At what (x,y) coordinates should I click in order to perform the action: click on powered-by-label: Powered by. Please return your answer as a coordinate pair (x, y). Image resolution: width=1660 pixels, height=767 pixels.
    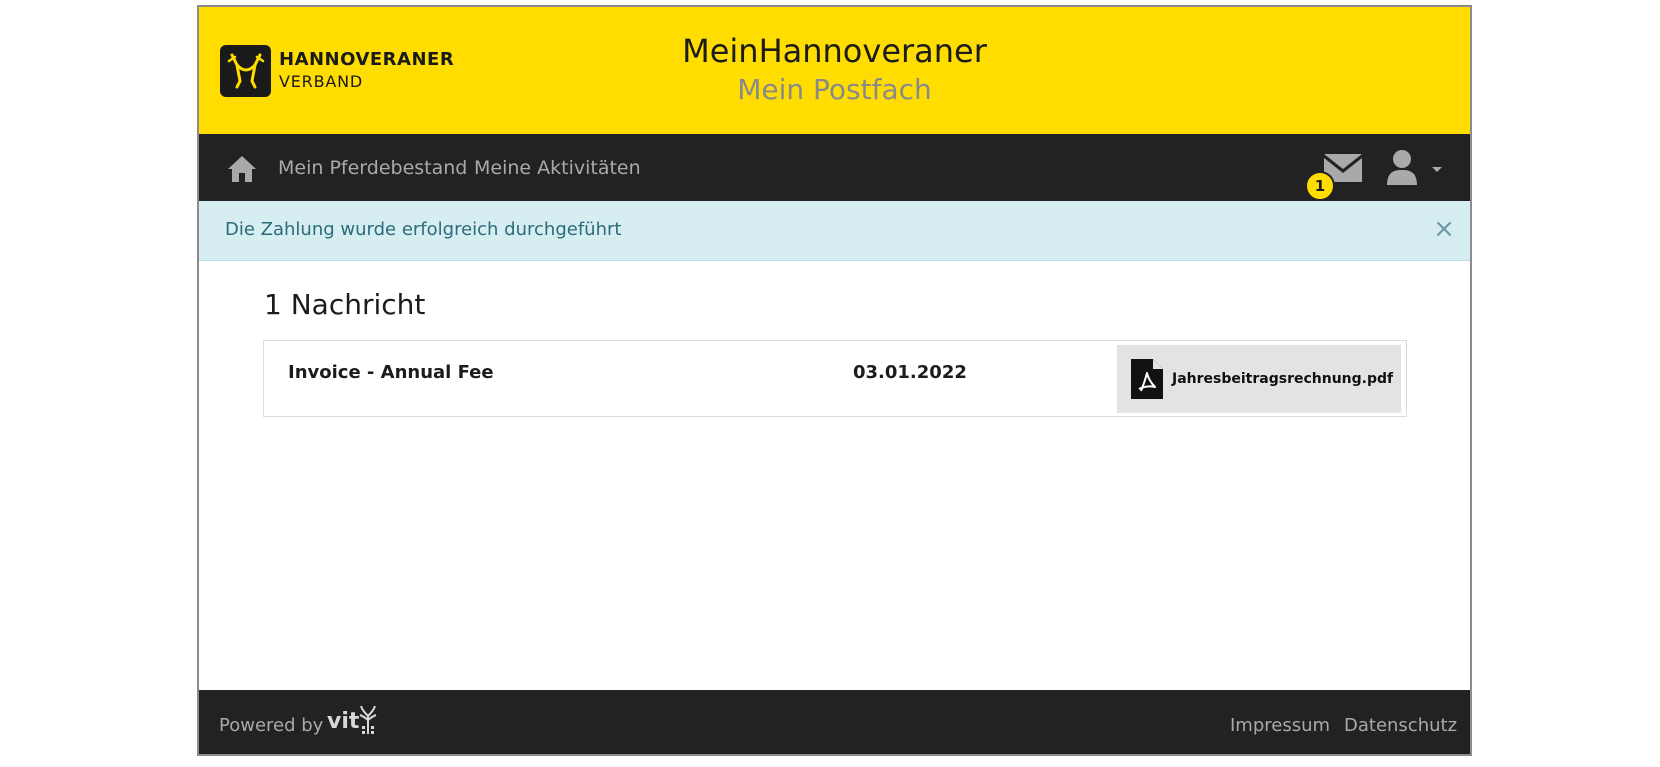
    Looking at the image, I should click on (271, 725).